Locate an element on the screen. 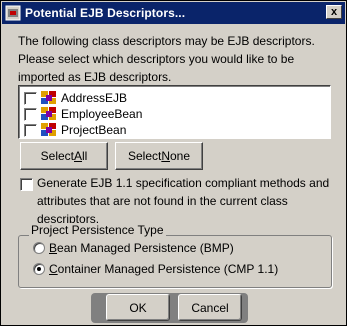 The image size is (347, 326). radio-selected-dot is located at coordinates (39, 269).